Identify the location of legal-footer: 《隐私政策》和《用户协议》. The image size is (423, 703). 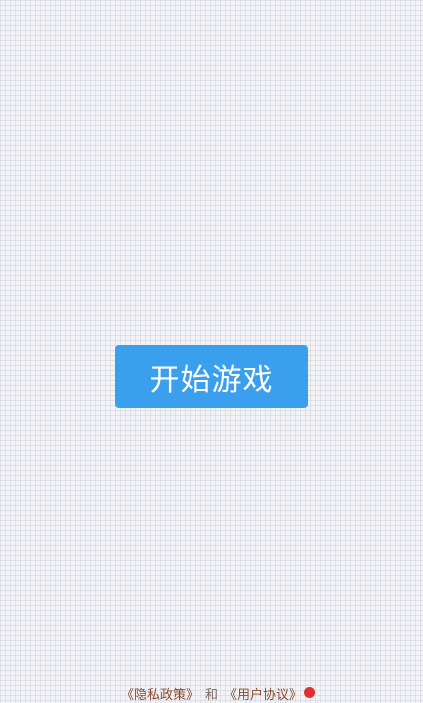
(211, 694).